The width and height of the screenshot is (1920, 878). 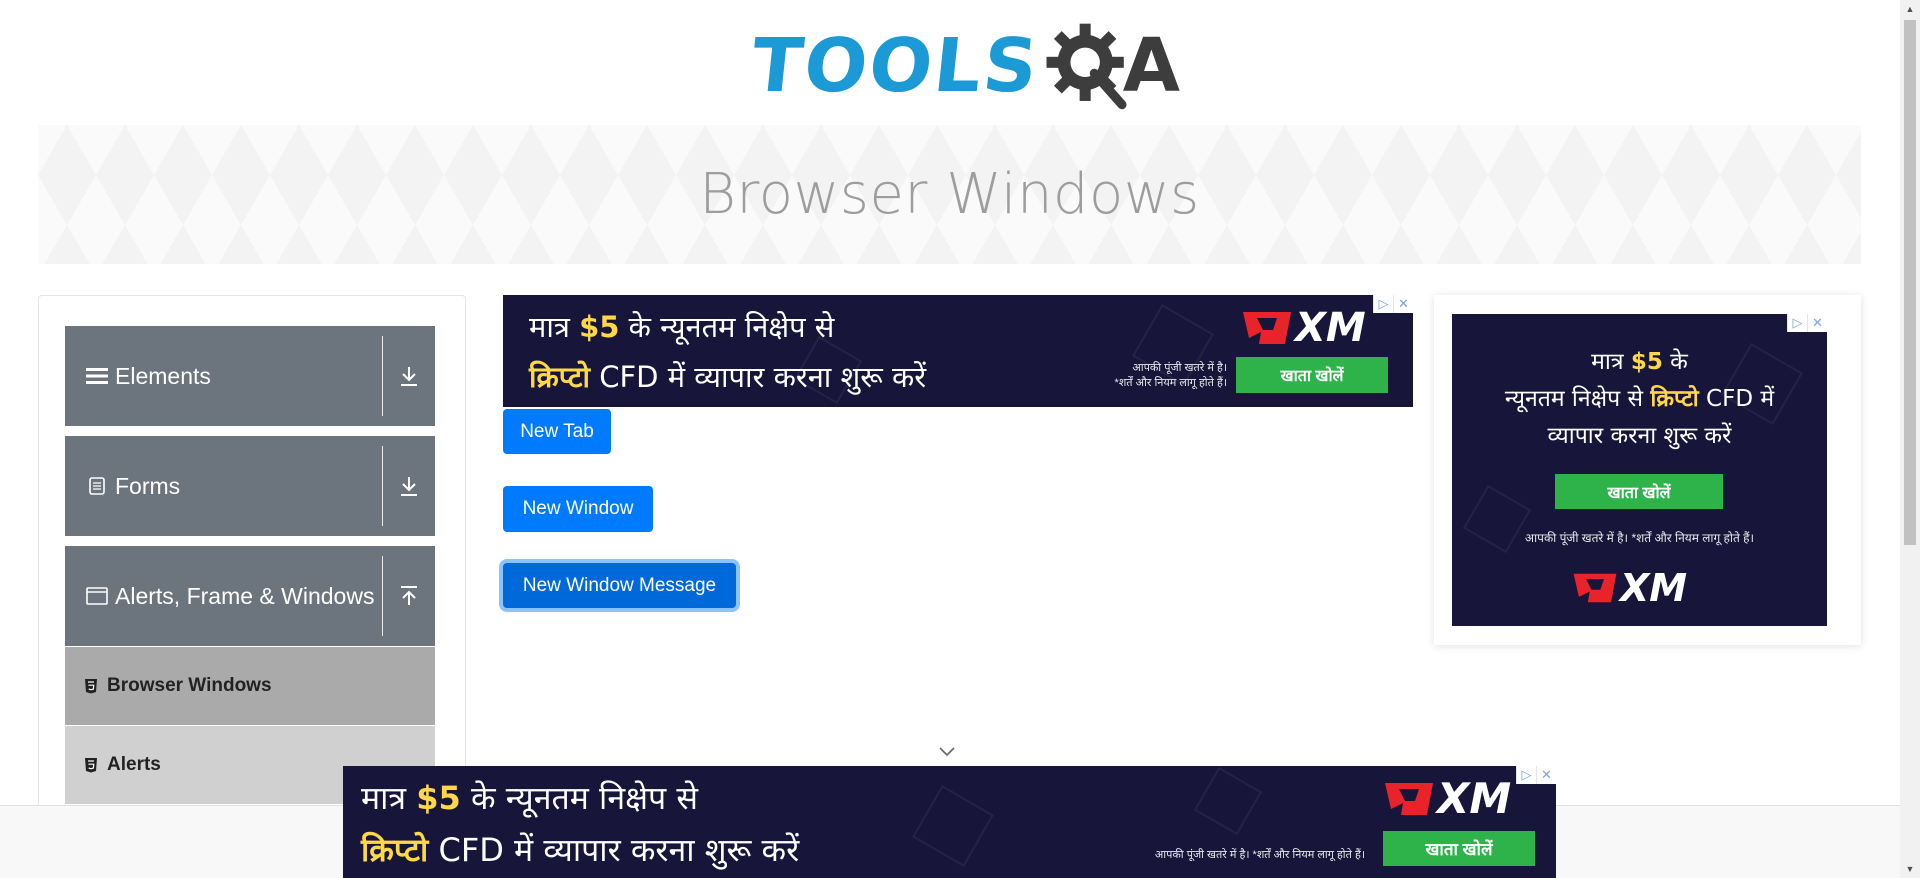 What do you see at coordinates (148, 485) in the screenshot?
I see `sidebar-group-label: Forms` at bounding box center [148, 485].